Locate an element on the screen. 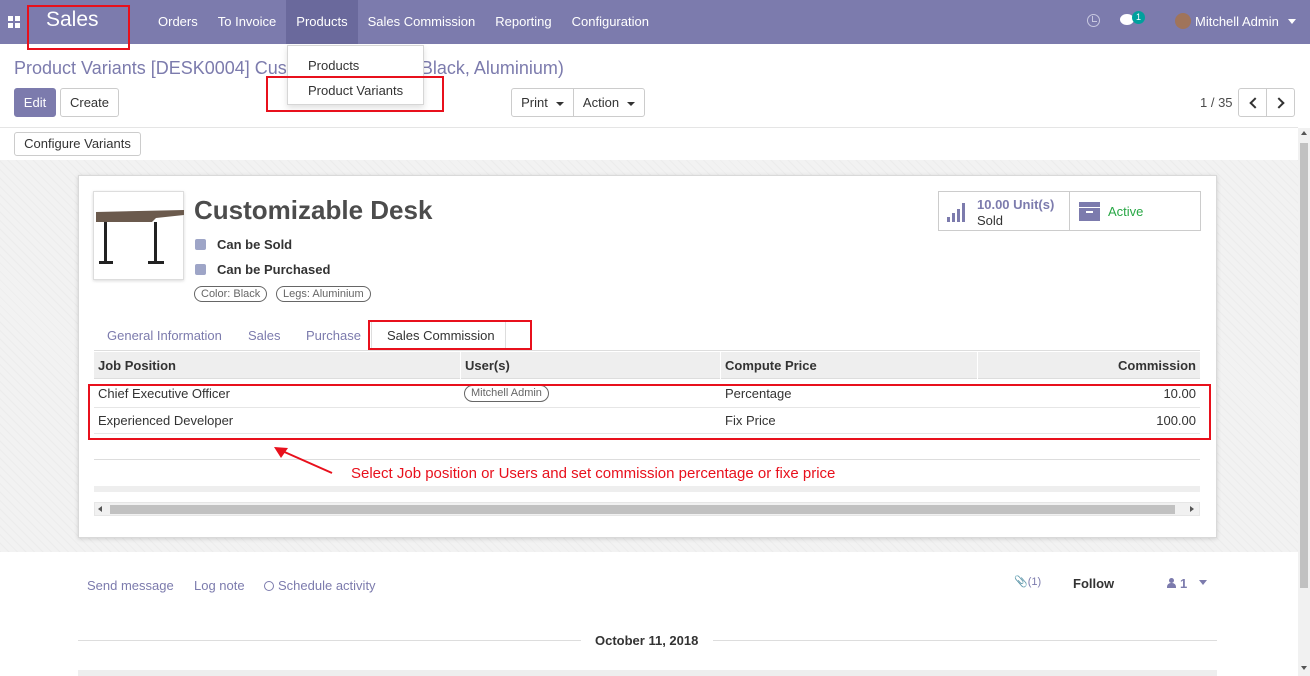 This screenshot has width=1310, height=676. horizontal-scrollbar-thumb is located at coordinates (642, 509).